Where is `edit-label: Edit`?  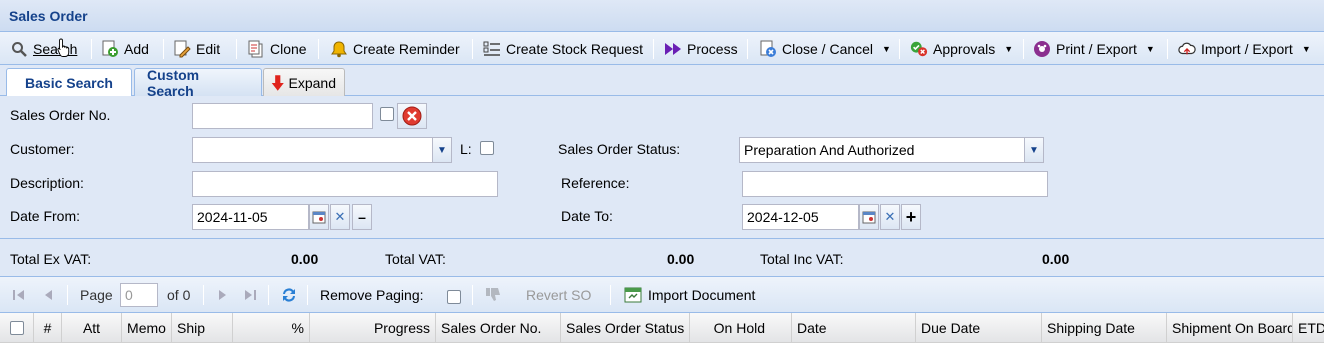 edit-label: Edit is located at coordinates (208, 48).